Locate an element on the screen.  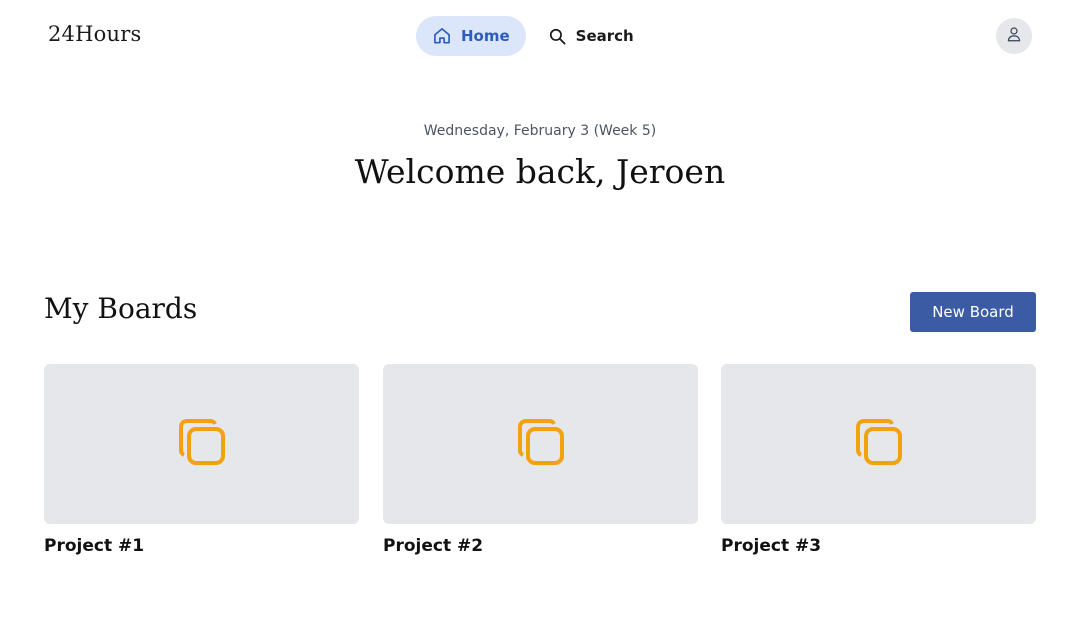
nav-home-button: Home is located at coordinates (471, 36).